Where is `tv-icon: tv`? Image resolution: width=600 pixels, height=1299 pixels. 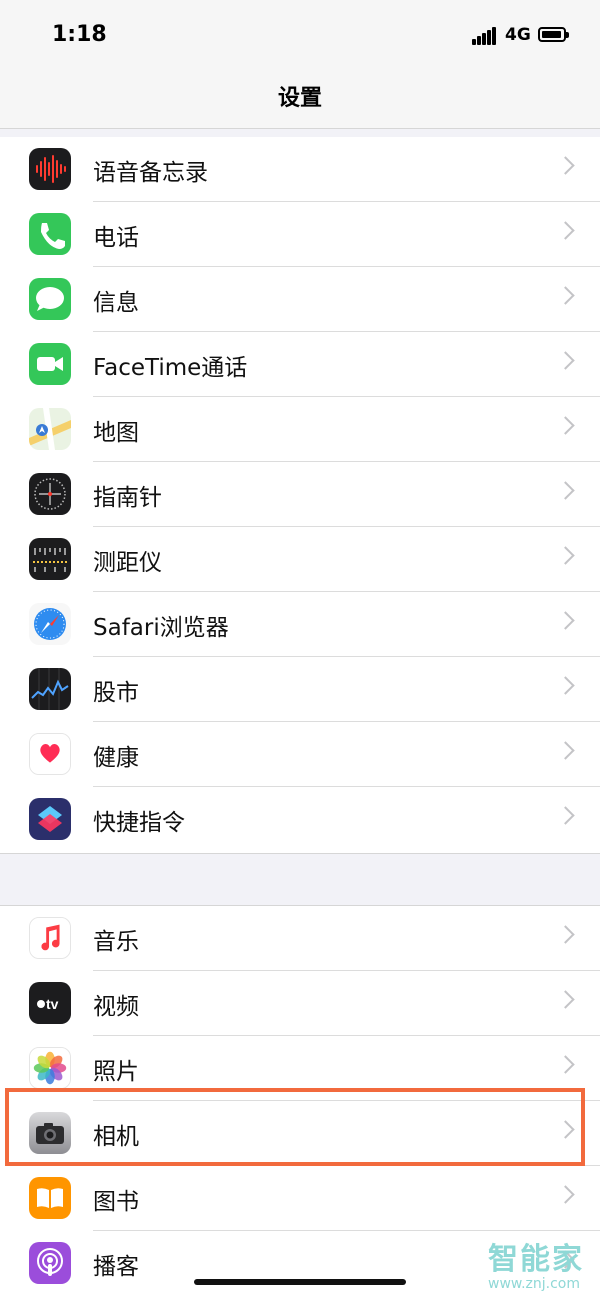 tv-icon: tv is located at coordinates (50, 1003).